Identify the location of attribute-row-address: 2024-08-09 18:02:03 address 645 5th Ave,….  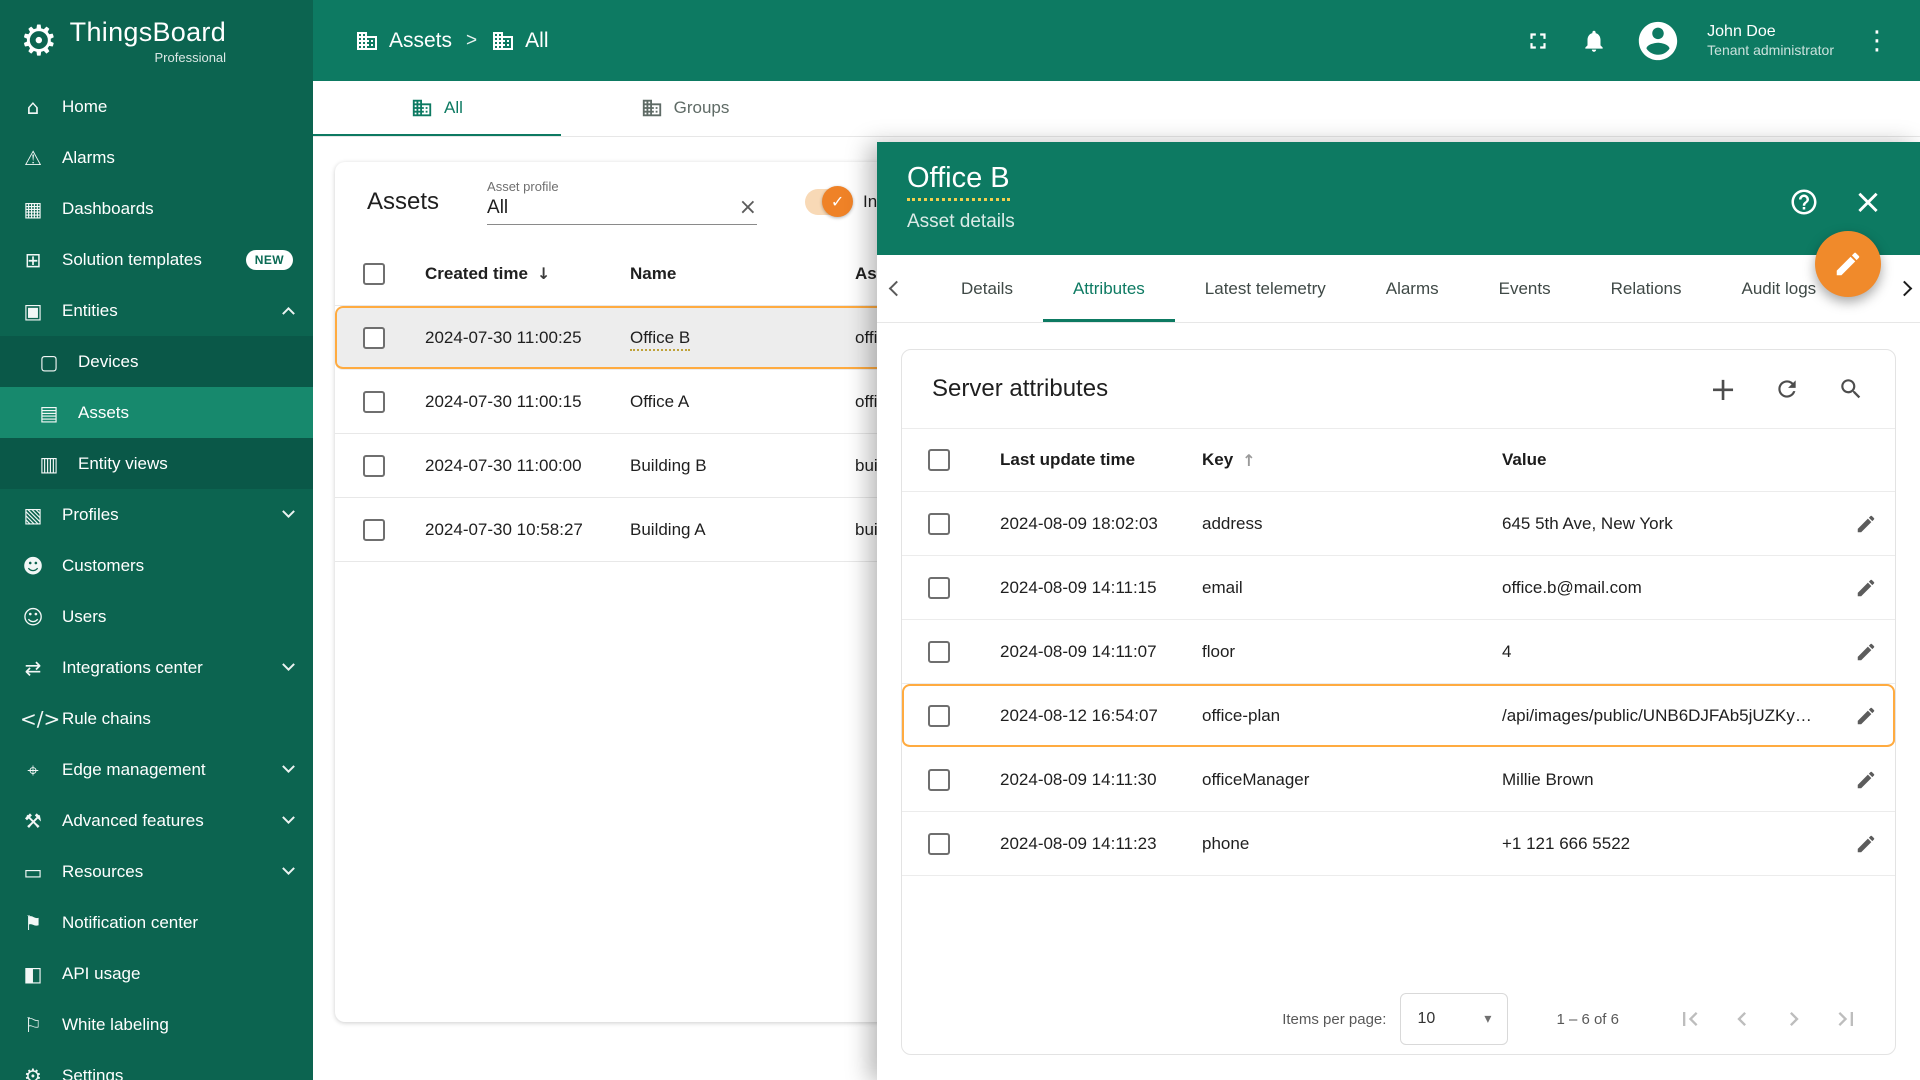
(1398, 524).